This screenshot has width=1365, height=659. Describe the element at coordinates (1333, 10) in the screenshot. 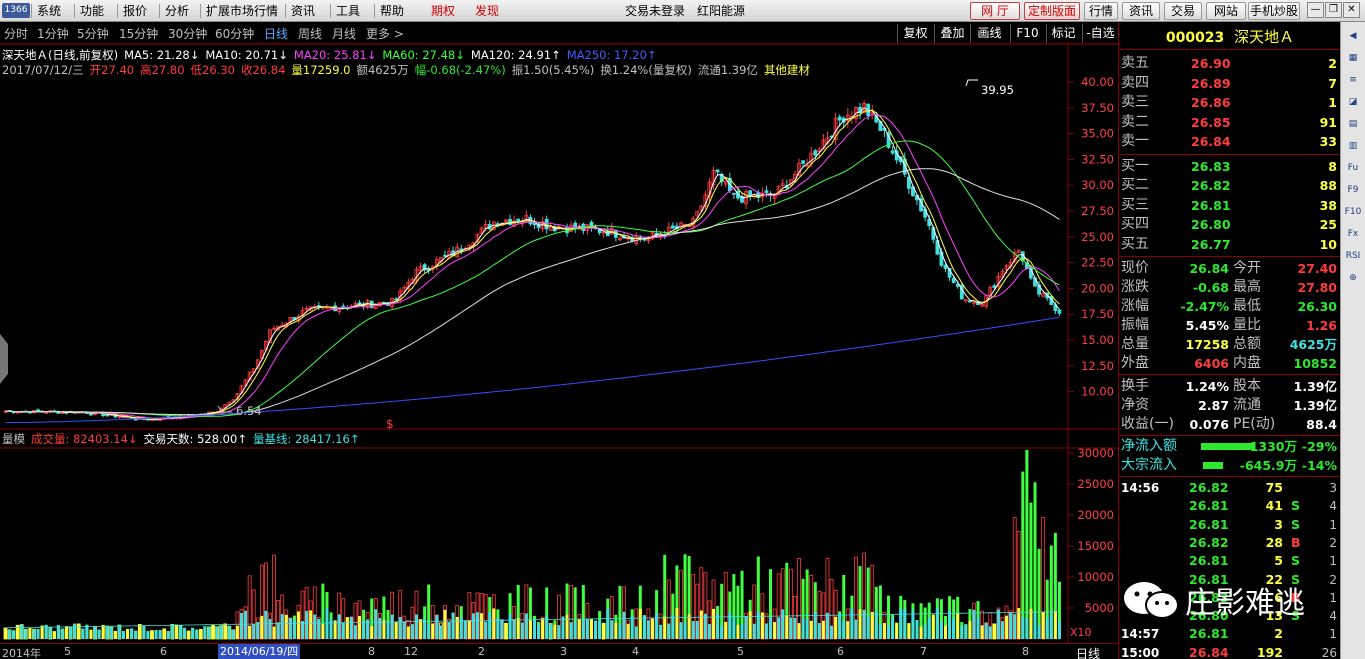

I see `restore-icon: ❐` at that location.